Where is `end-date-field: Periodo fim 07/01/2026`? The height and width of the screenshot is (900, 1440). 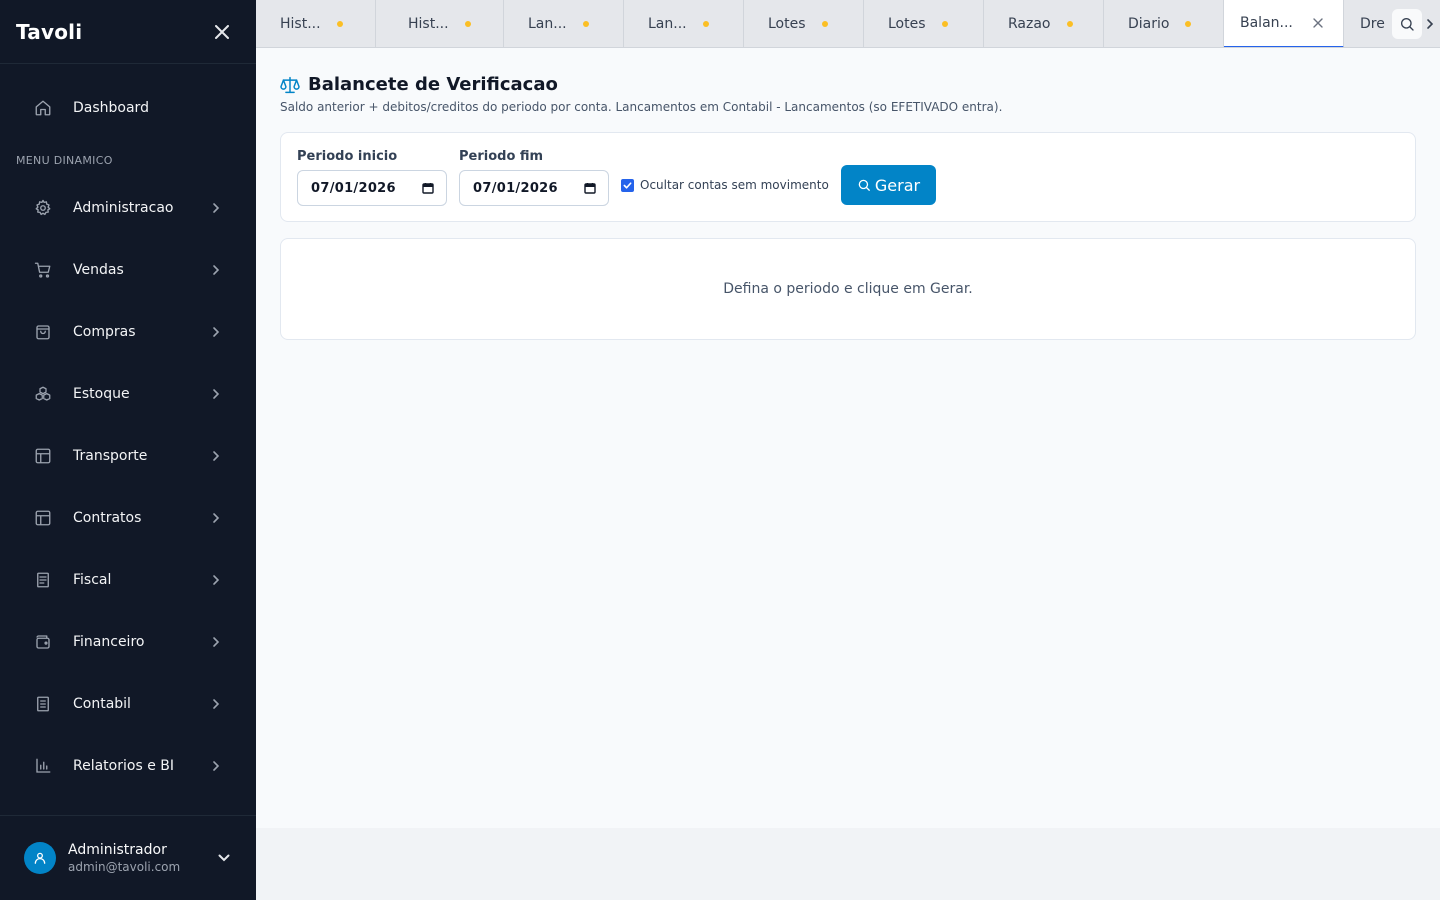 end-date-field: Periodo fim 07/01/2026 is located at coordinates (534, 177).